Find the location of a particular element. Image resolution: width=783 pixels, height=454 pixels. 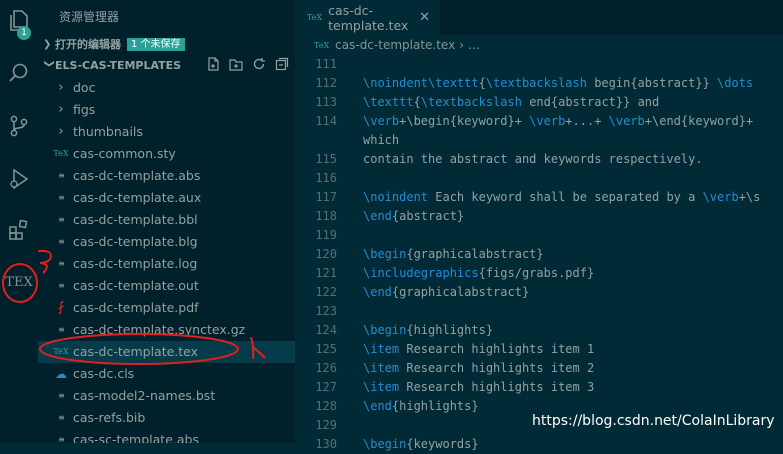

source-control-icon is located at coordinates (19, 126).